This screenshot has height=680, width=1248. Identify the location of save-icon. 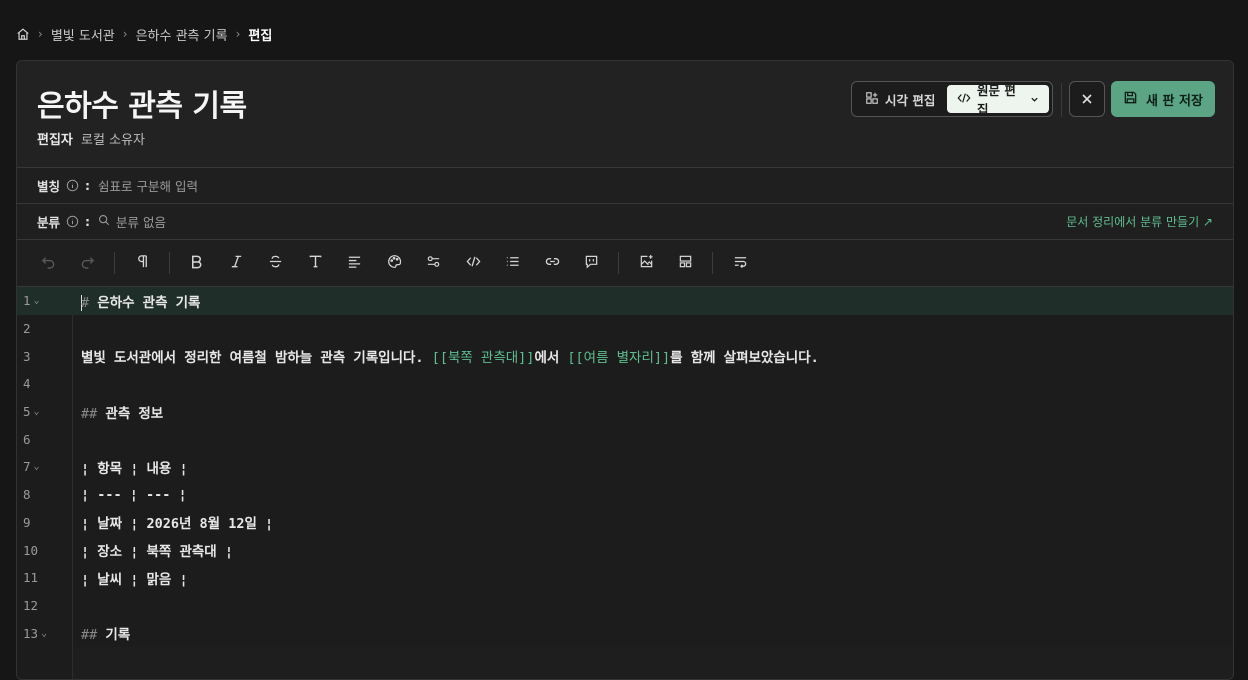
(1130, 99).